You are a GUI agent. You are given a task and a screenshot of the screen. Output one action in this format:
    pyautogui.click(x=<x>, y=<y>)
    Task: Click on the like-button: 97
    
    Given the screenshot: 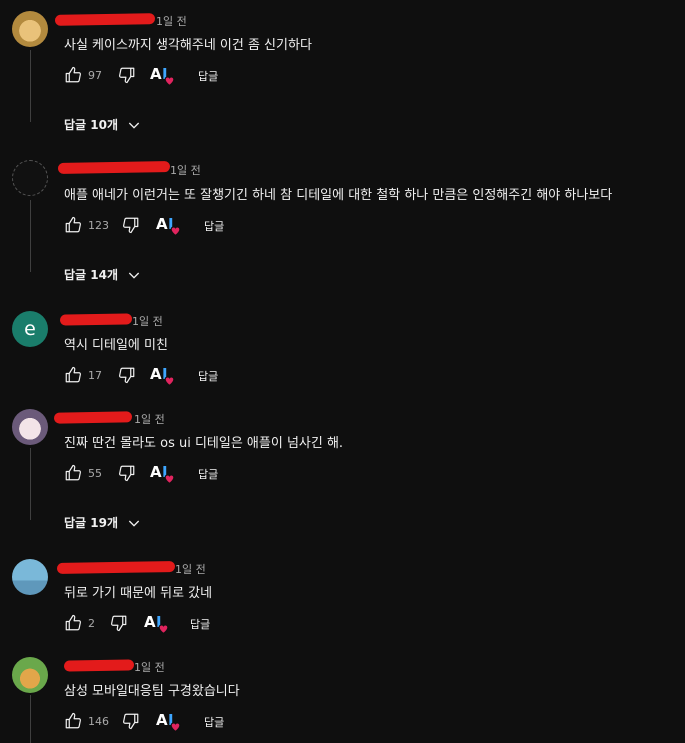 What is the action you would take?
    pyautogui.click(x=83, y=75)
    